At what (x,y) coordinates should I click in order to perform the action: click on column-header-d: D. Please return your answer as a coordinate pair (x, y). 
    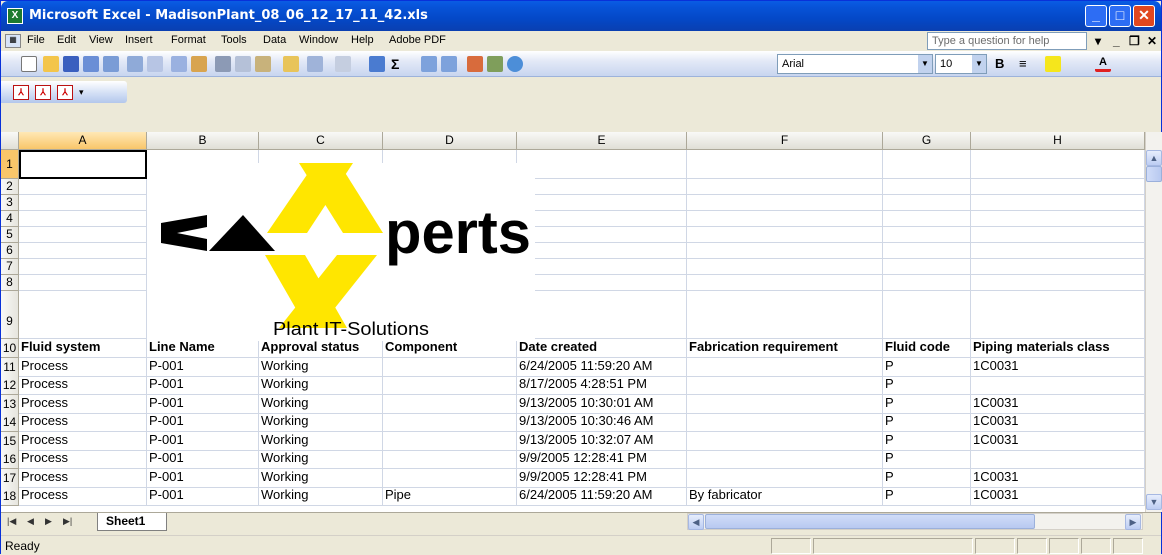
    Looking at the image, I should click on (450, 141).